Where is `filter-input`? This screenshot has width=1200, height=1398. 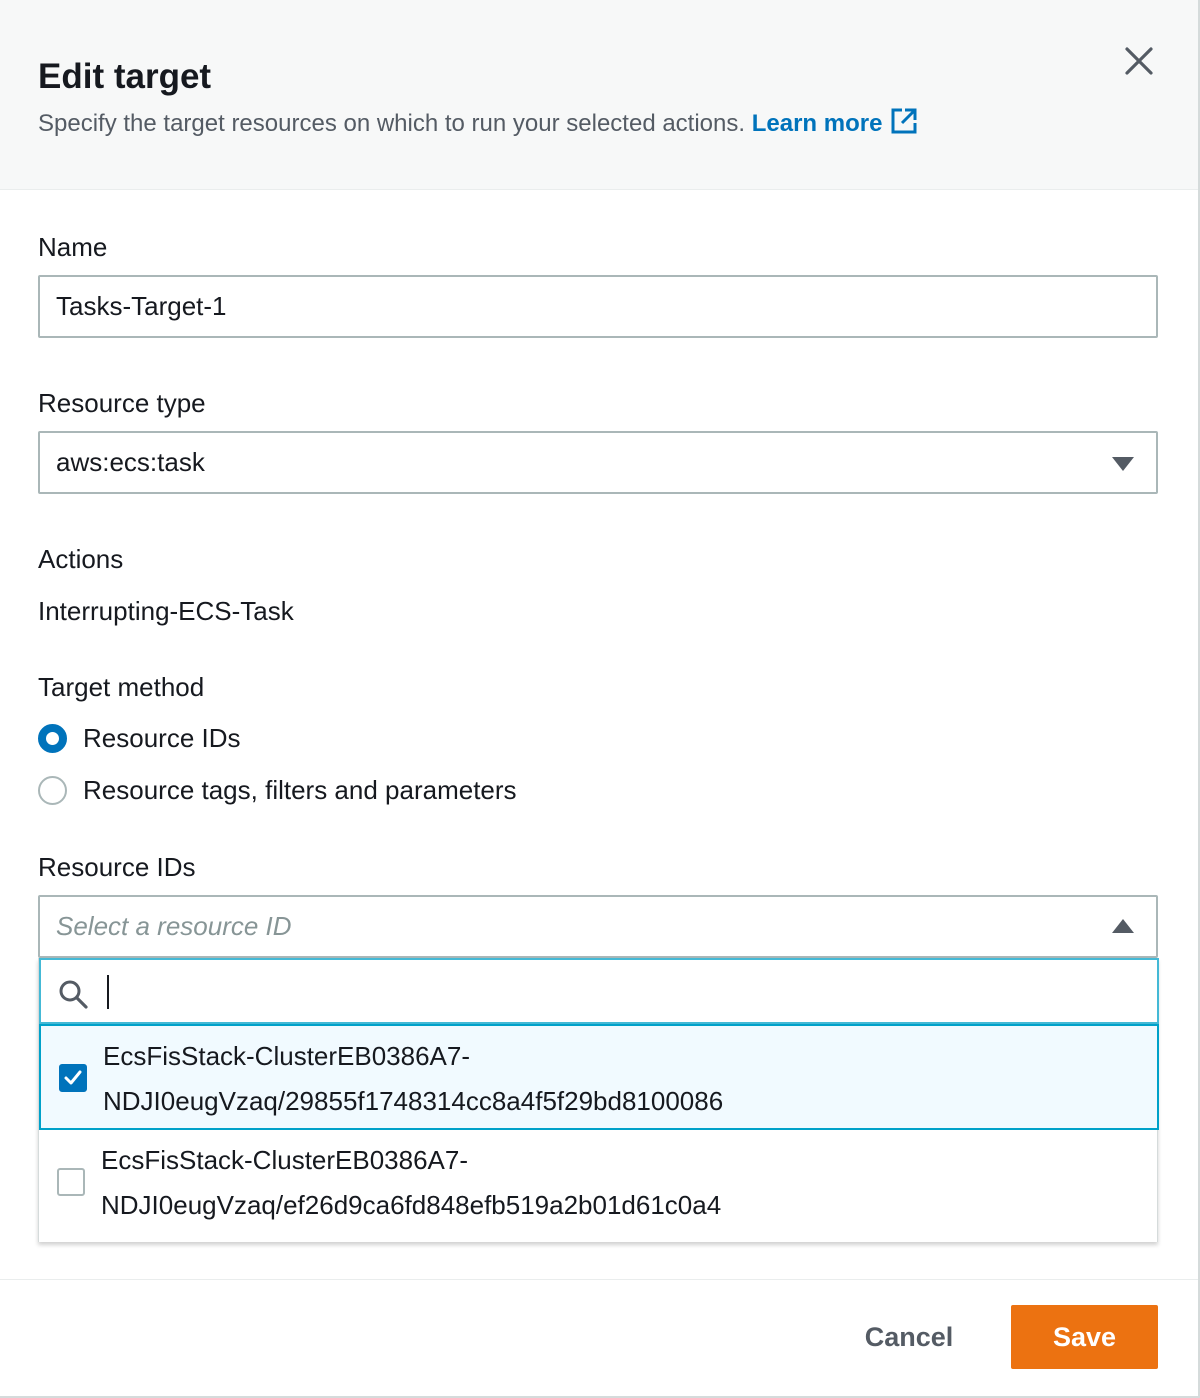
filter-input is located at coordinates (623, 992).